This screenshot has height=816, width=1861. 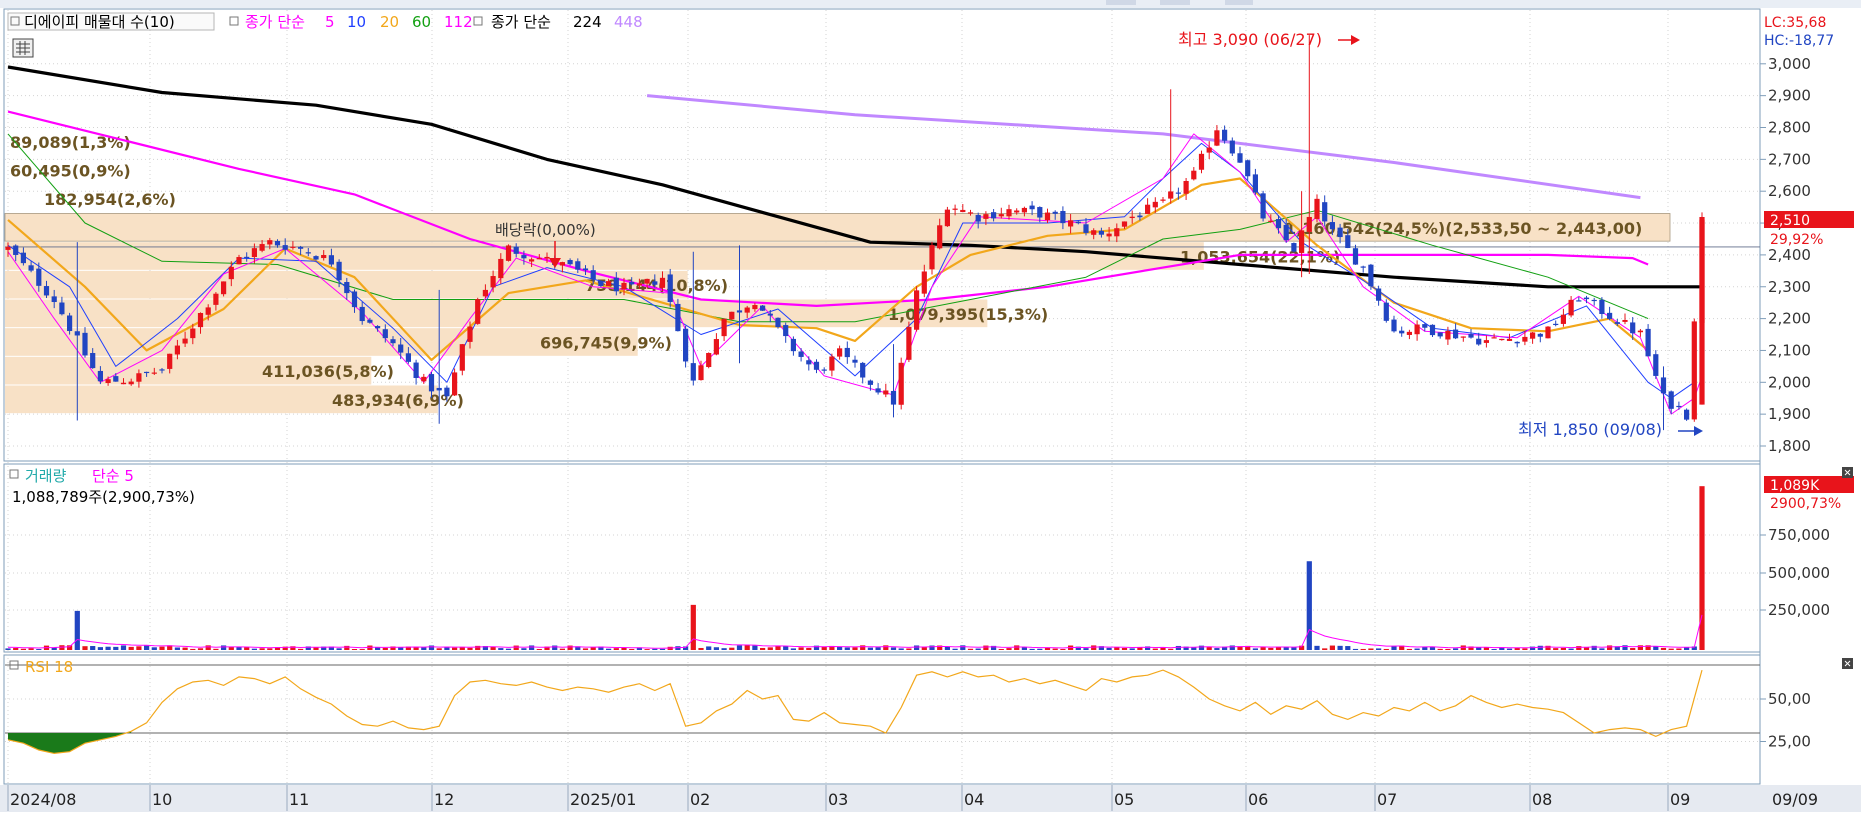 I want to click on close-volume-panel-icon, so click(x=1847, y=472).